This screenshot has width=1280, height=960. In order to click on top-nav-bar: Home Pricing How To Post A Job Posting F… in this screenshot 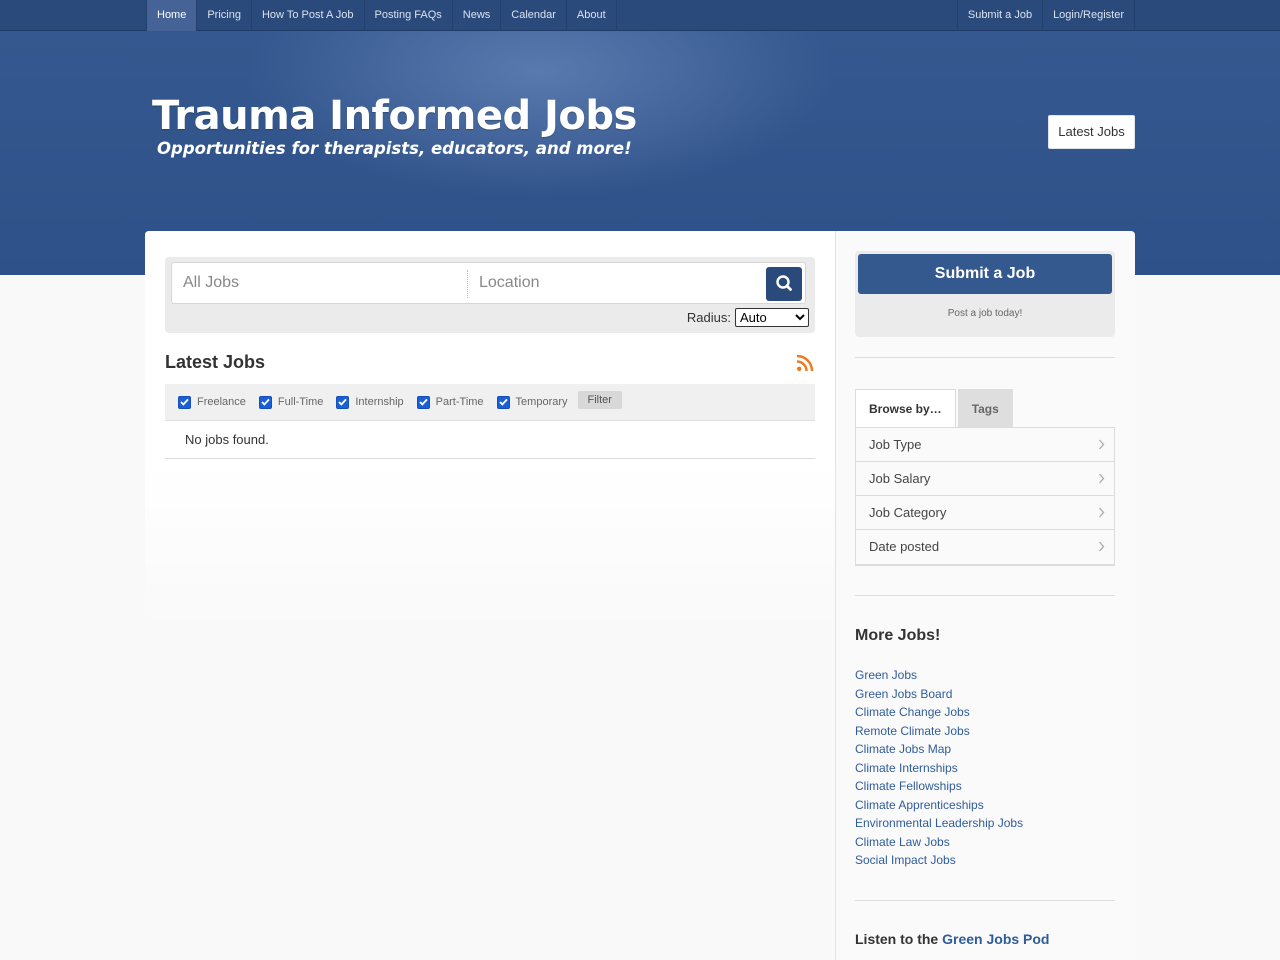, I will do `click(640, 15)`.